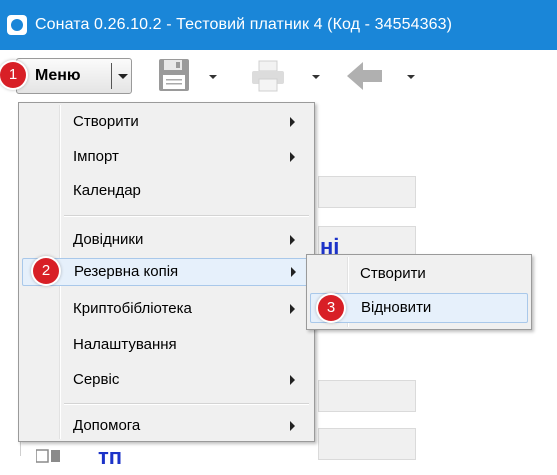  I want to click on print-dropdown-caret, so click(316, 77).